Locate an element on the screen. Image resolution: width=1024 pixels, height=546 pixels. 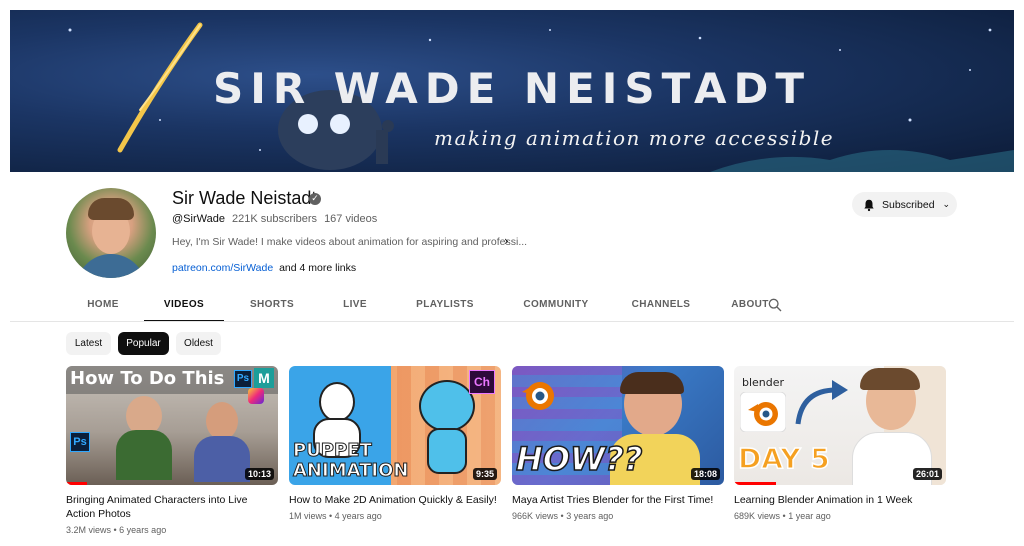
video-meta: 1M views • 4 years ago is located at coordinates (335, 516).